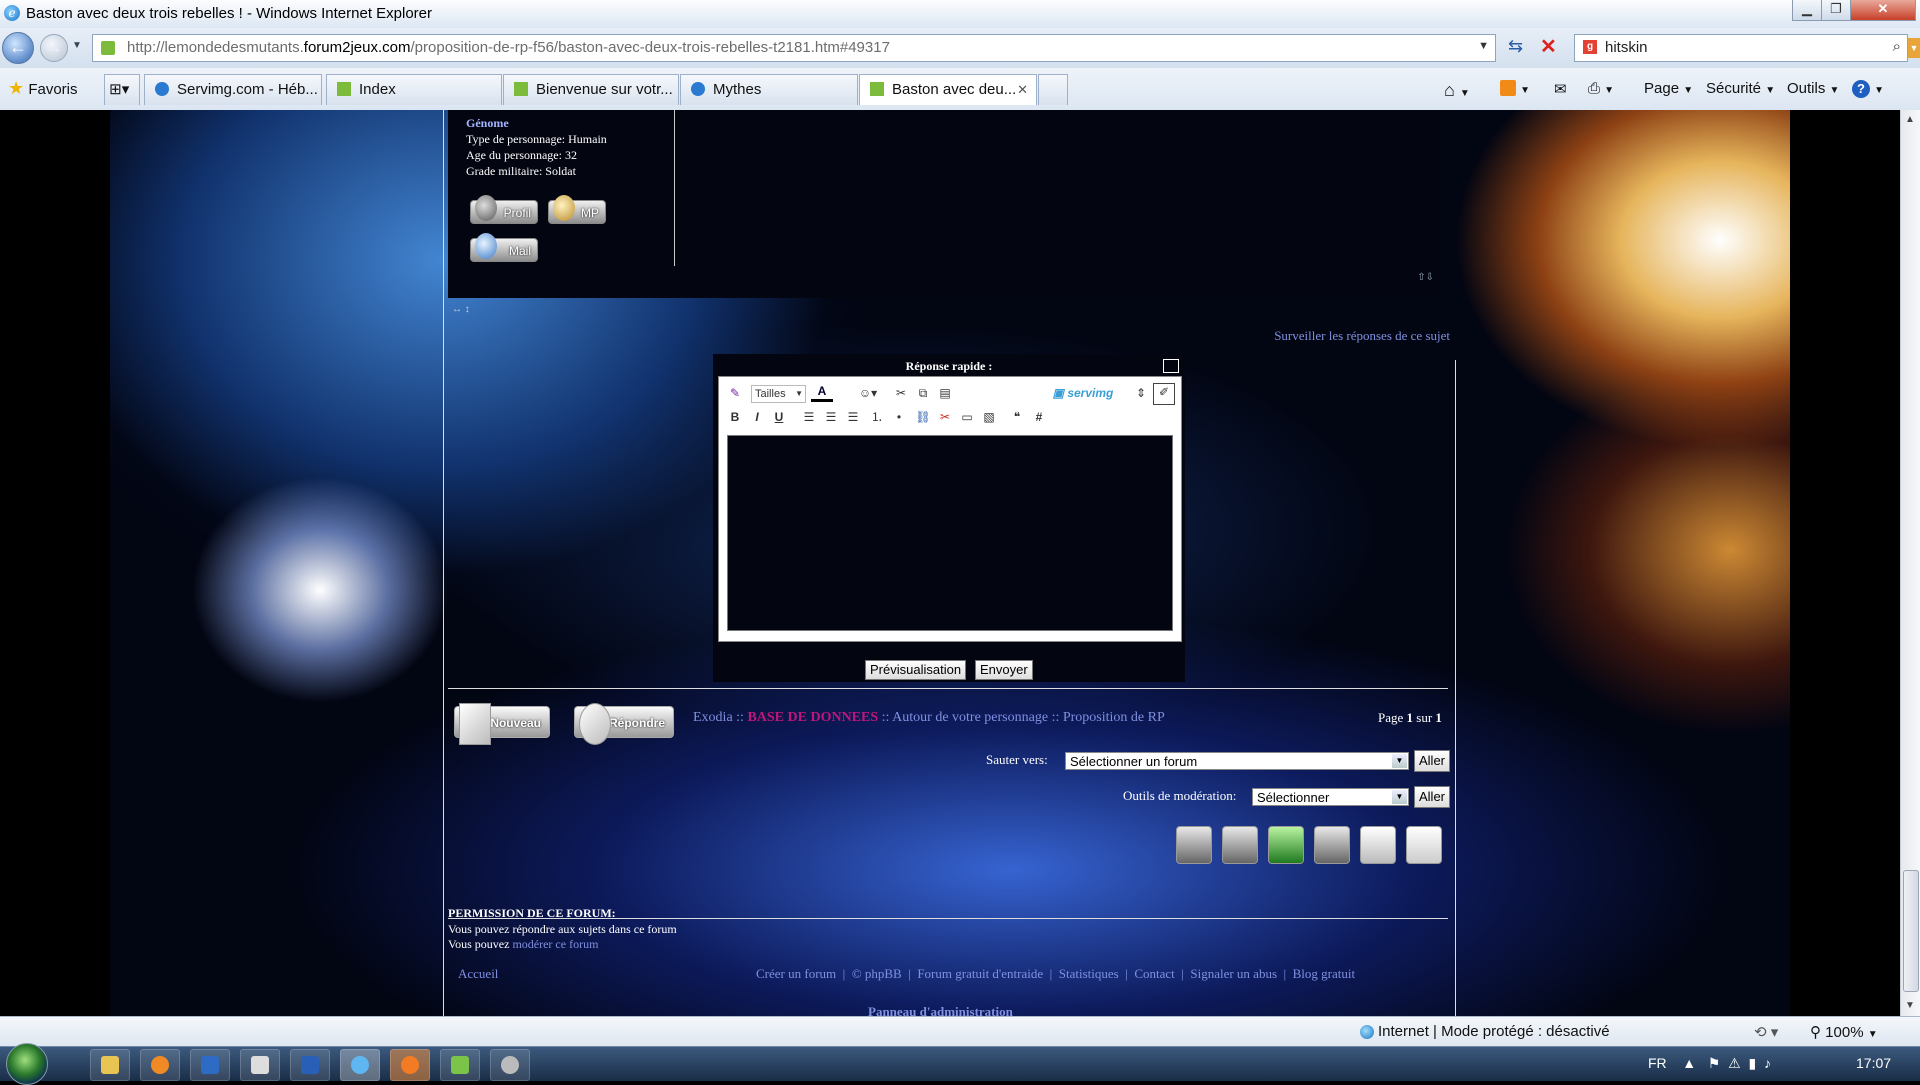 This screenshot has width=1920, height=1085. What do you see at coordinates (1911, 931) in the screenshot?
I see `scroll-thumb` at bounding box center [1911, 931].